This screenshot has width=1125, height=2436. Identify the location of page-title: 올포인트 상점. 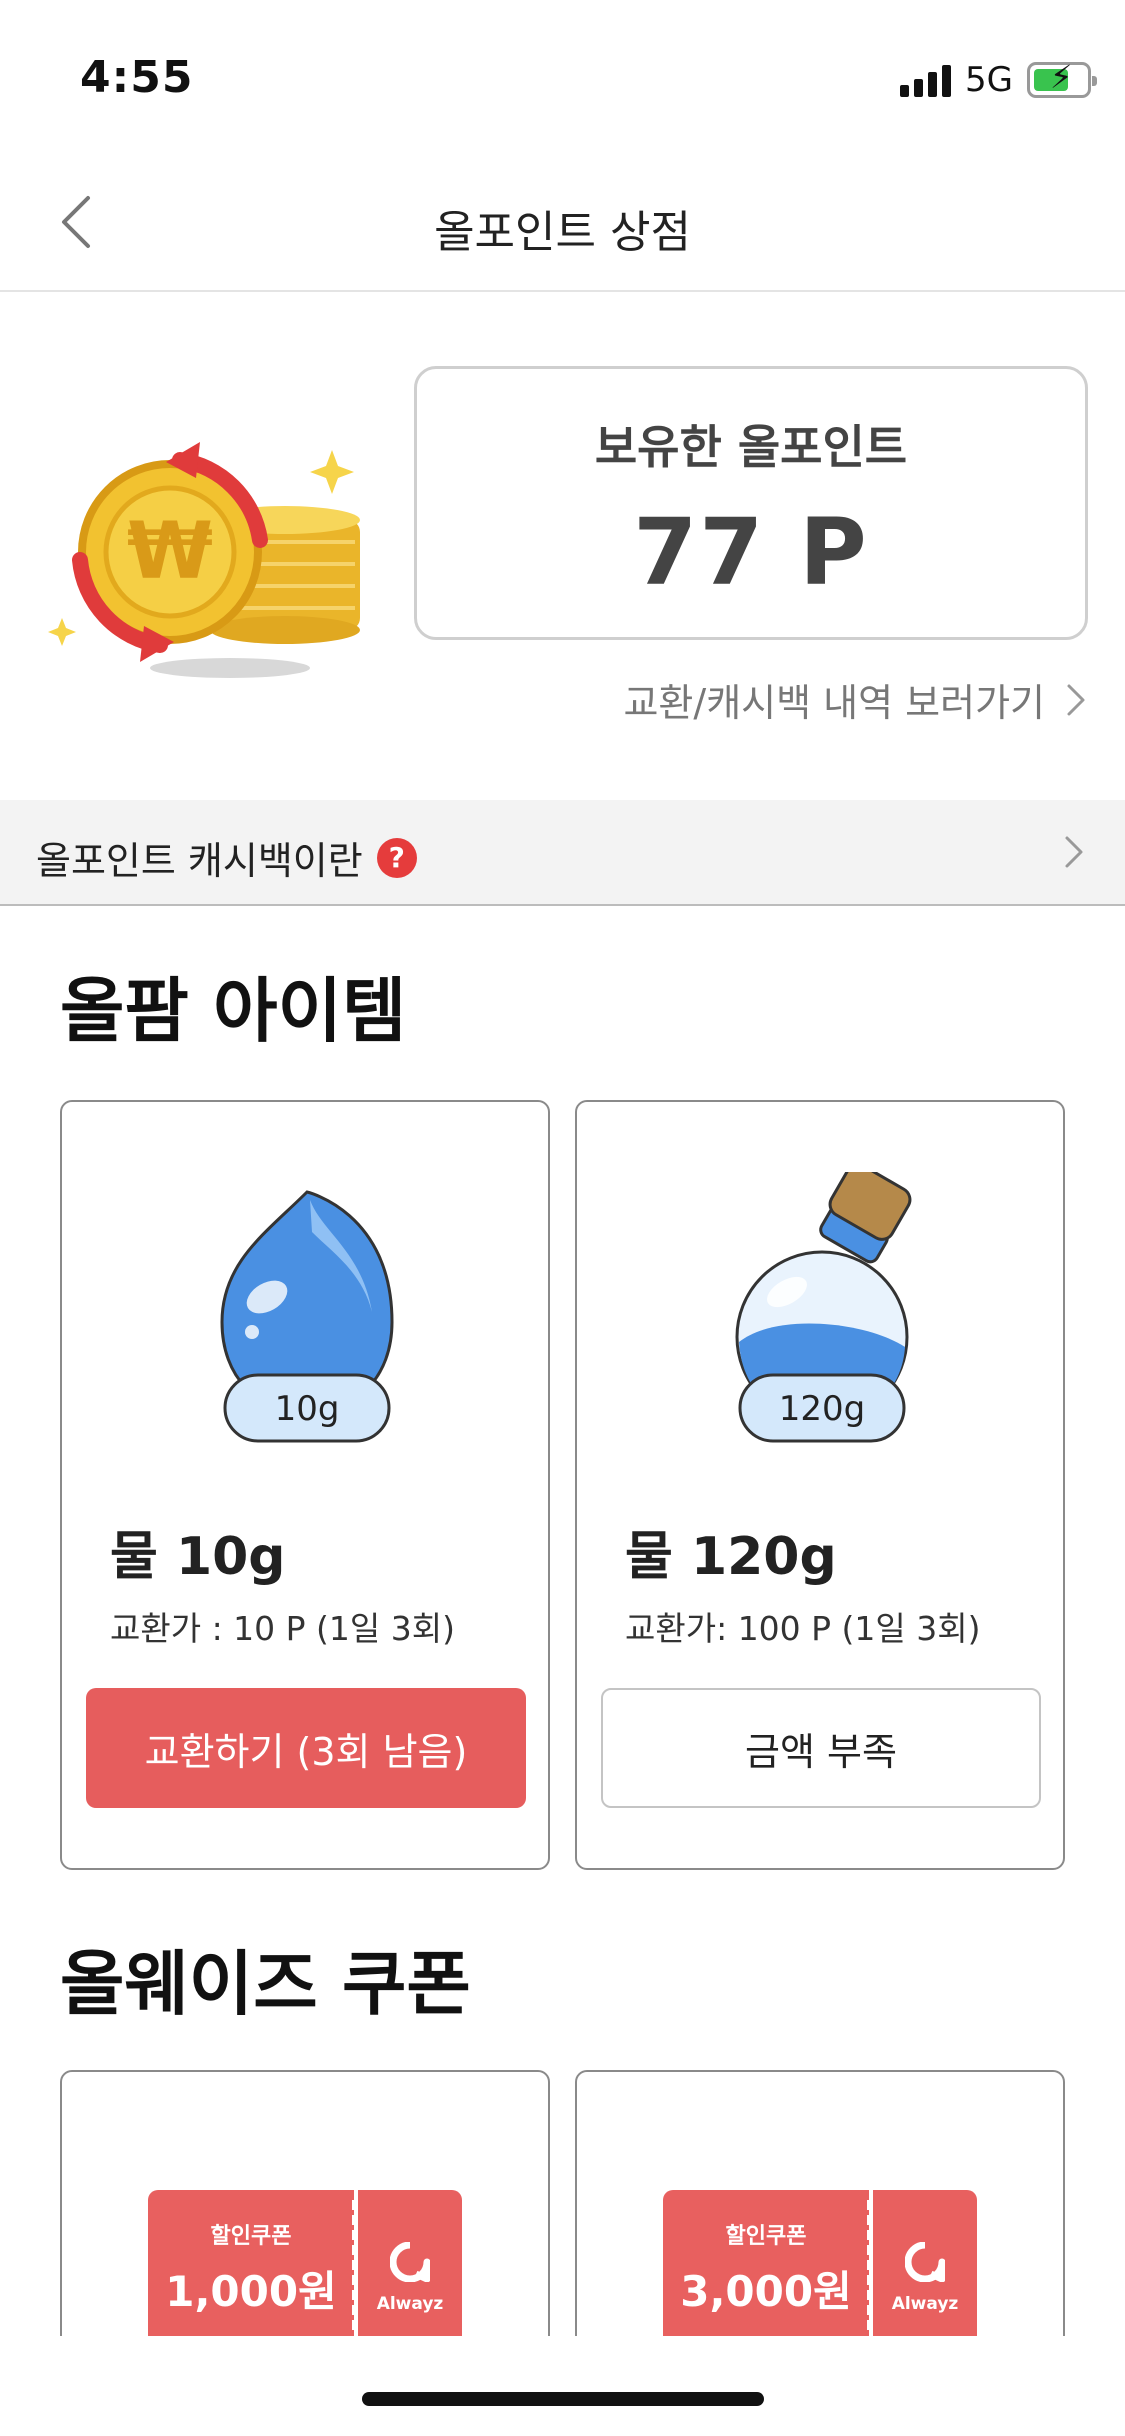
(562, 232).